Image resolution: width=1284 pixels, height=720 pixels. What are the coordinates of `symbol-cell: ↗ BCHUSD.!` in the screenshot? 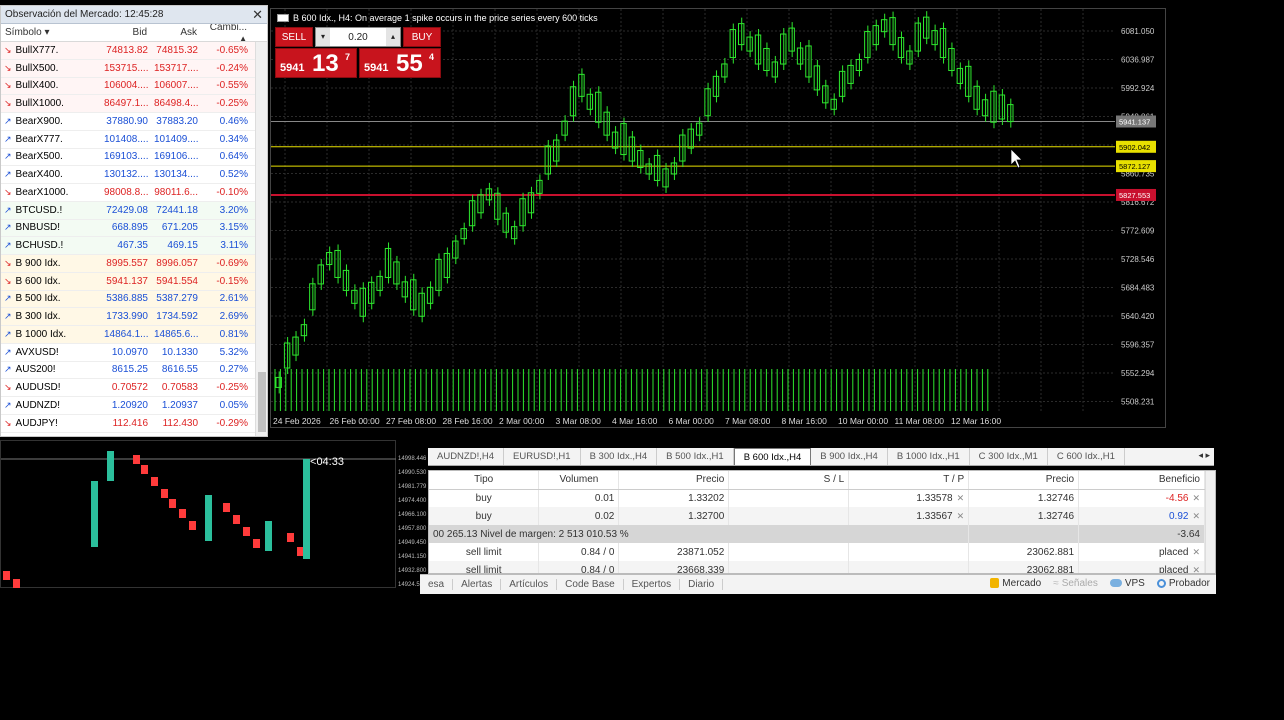 It's located at (51, 245).